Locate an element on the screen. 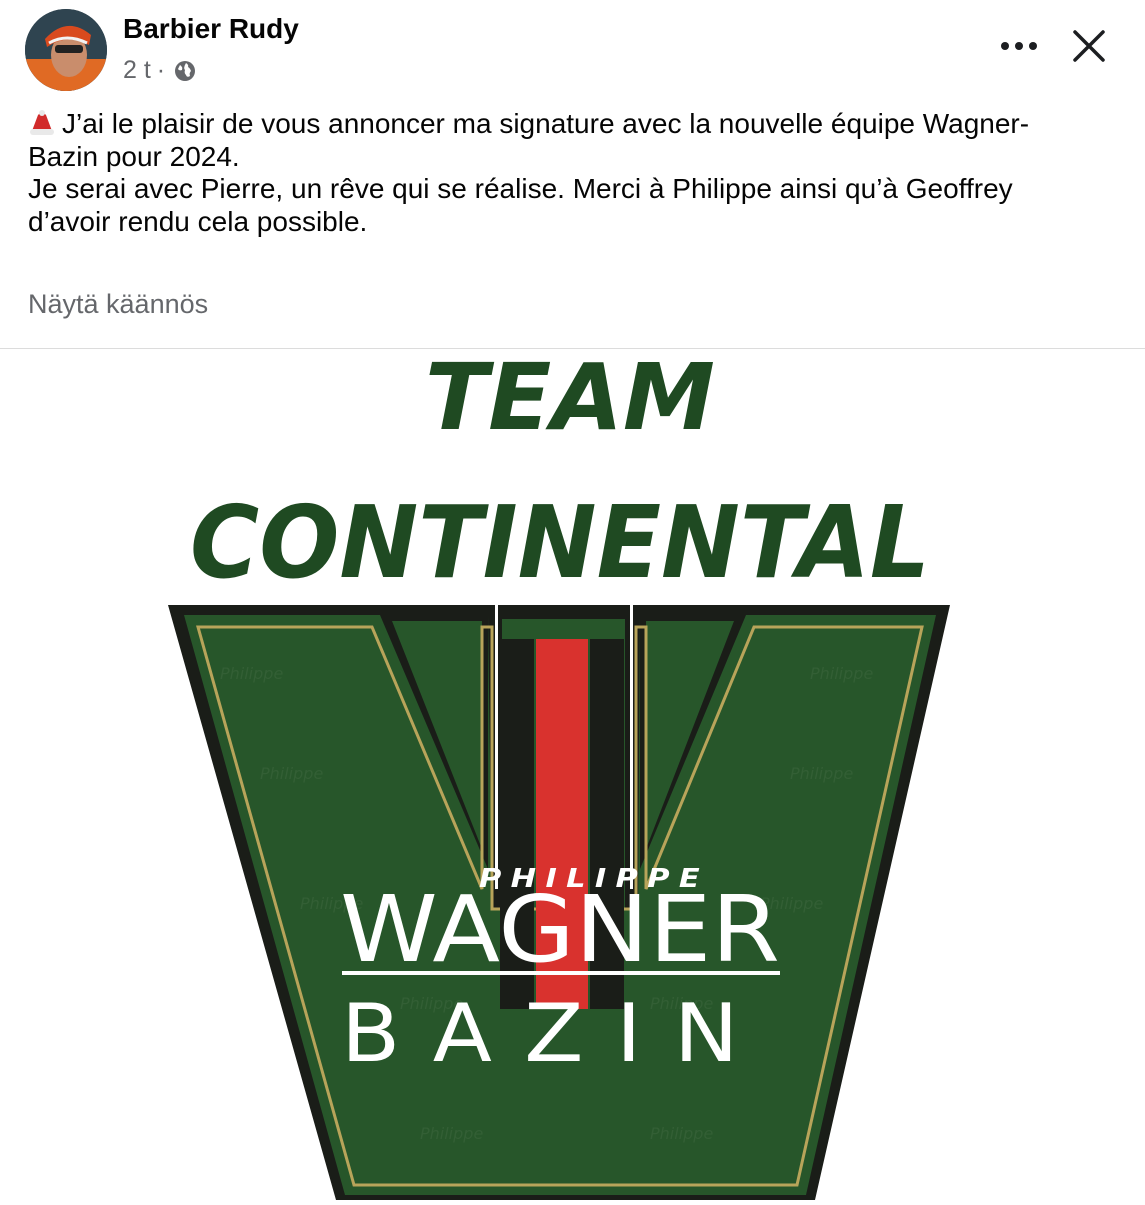 This screenshot has width=1145, height=1205. author-name: Barbier Rudy is located at coordinates (211, 29).